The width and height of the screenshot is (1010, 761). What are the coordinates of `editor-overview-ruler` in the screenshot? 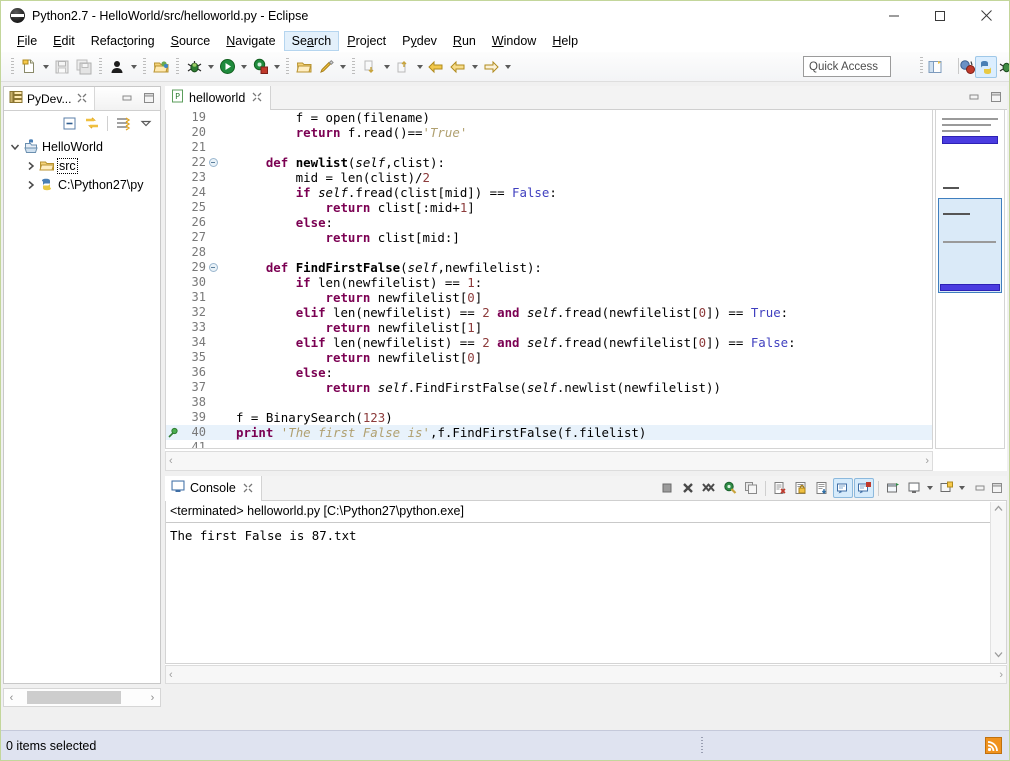 It's located at (970, 279).